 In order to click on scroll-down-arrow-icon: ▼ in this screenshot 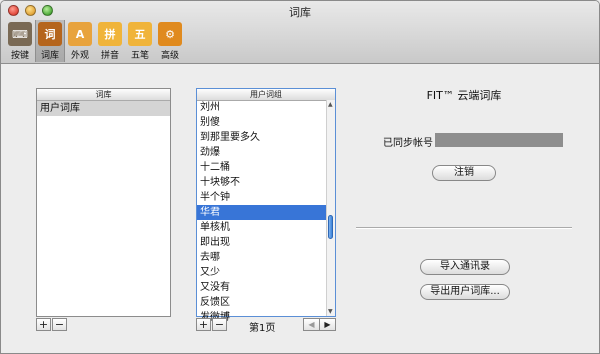, I will do `click(330, 311)`.